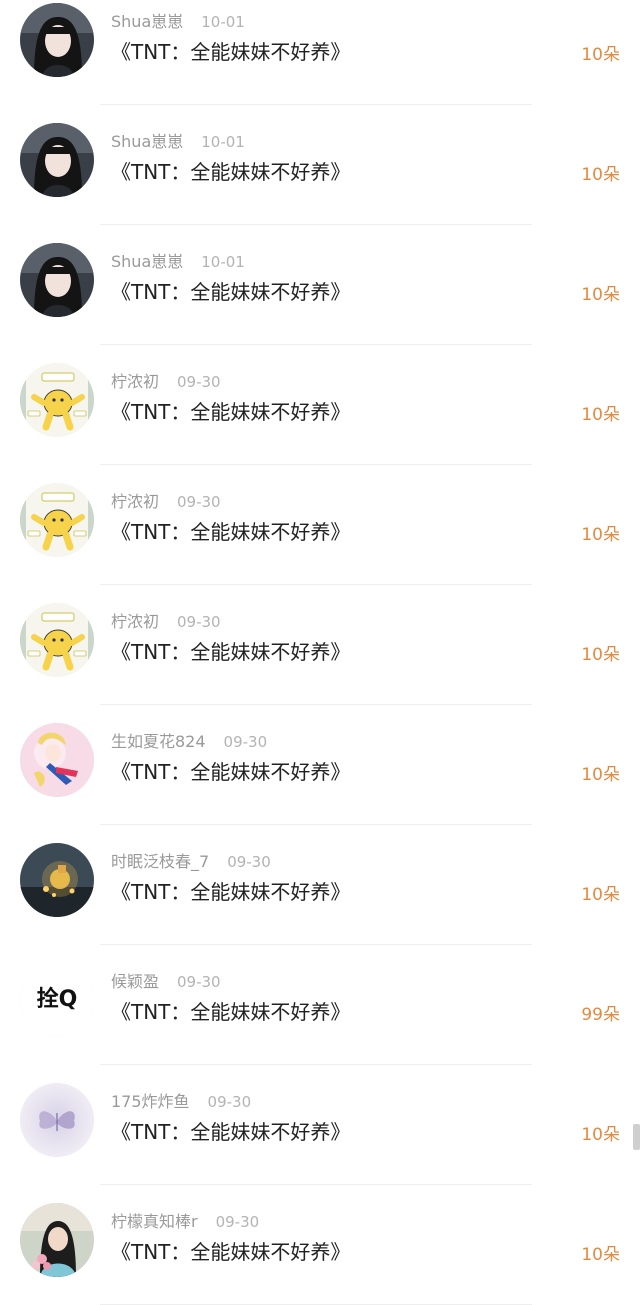 This screenshot has height=1305, width=640. I want to click on avatar: 拴Q, so click(57, 1000).